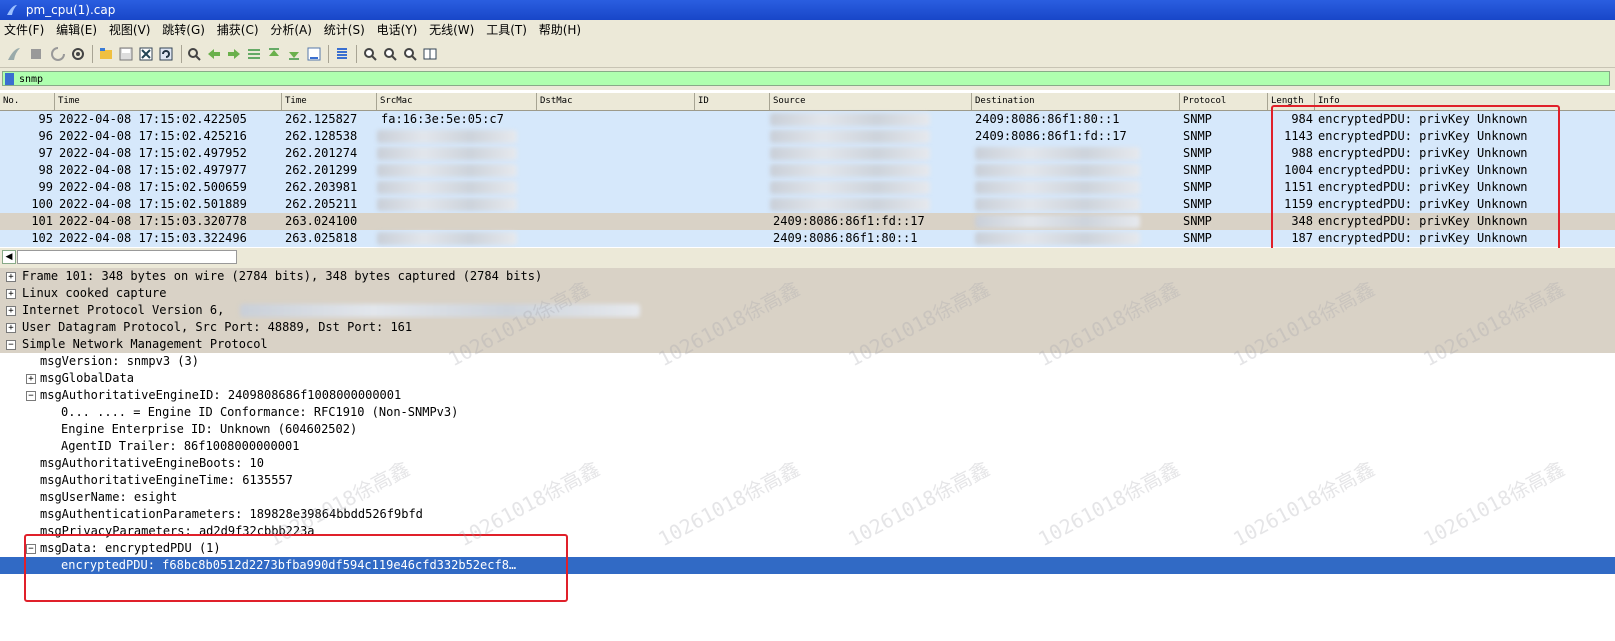 Image resolution: width=1615 pixels, height=641 pixels. Describe the element at coordinates (342, 54) in the screenshot. I see `colorize-icon` at that location.